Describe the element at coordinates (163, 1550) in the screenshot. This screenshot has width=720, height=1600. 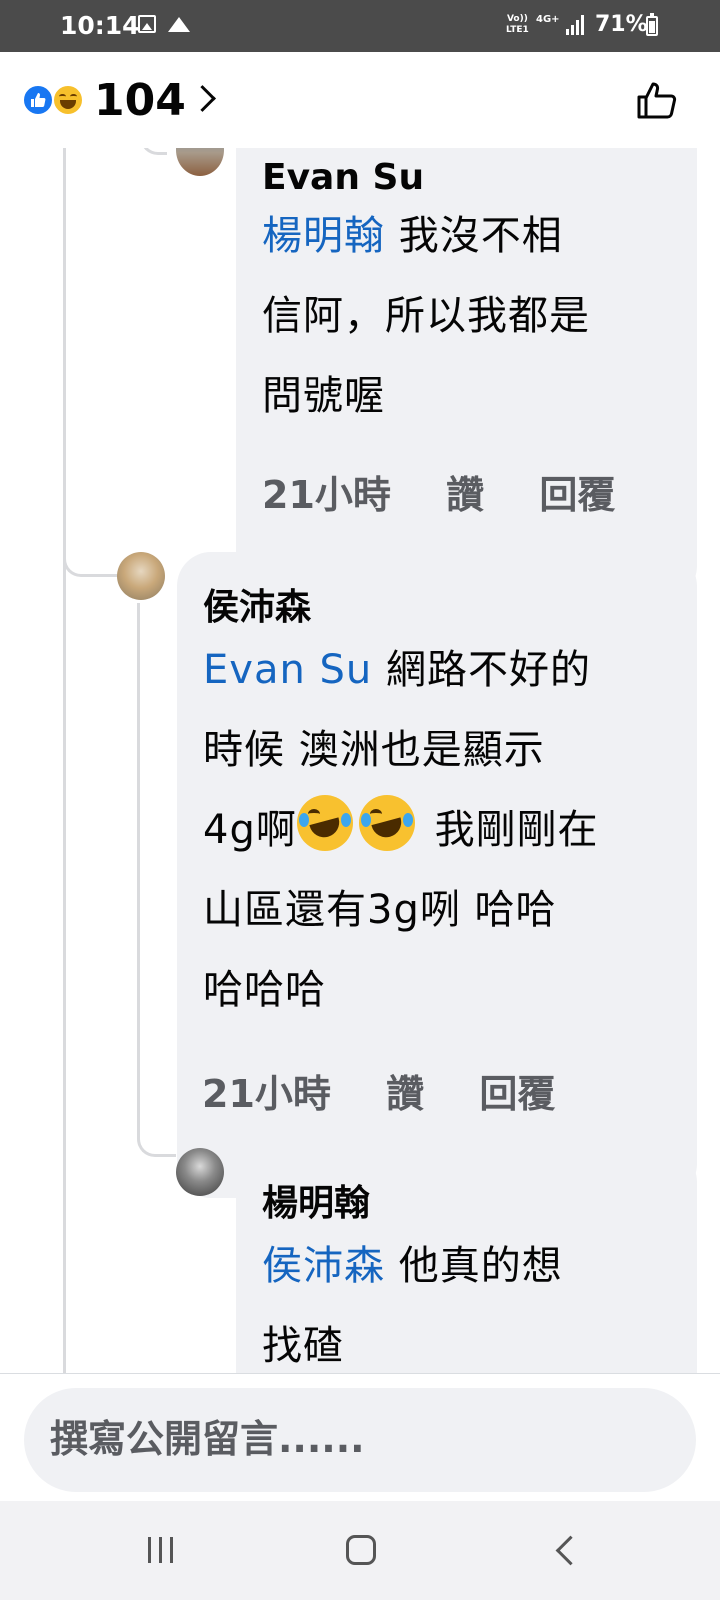
I see `recents-icon` at that location.